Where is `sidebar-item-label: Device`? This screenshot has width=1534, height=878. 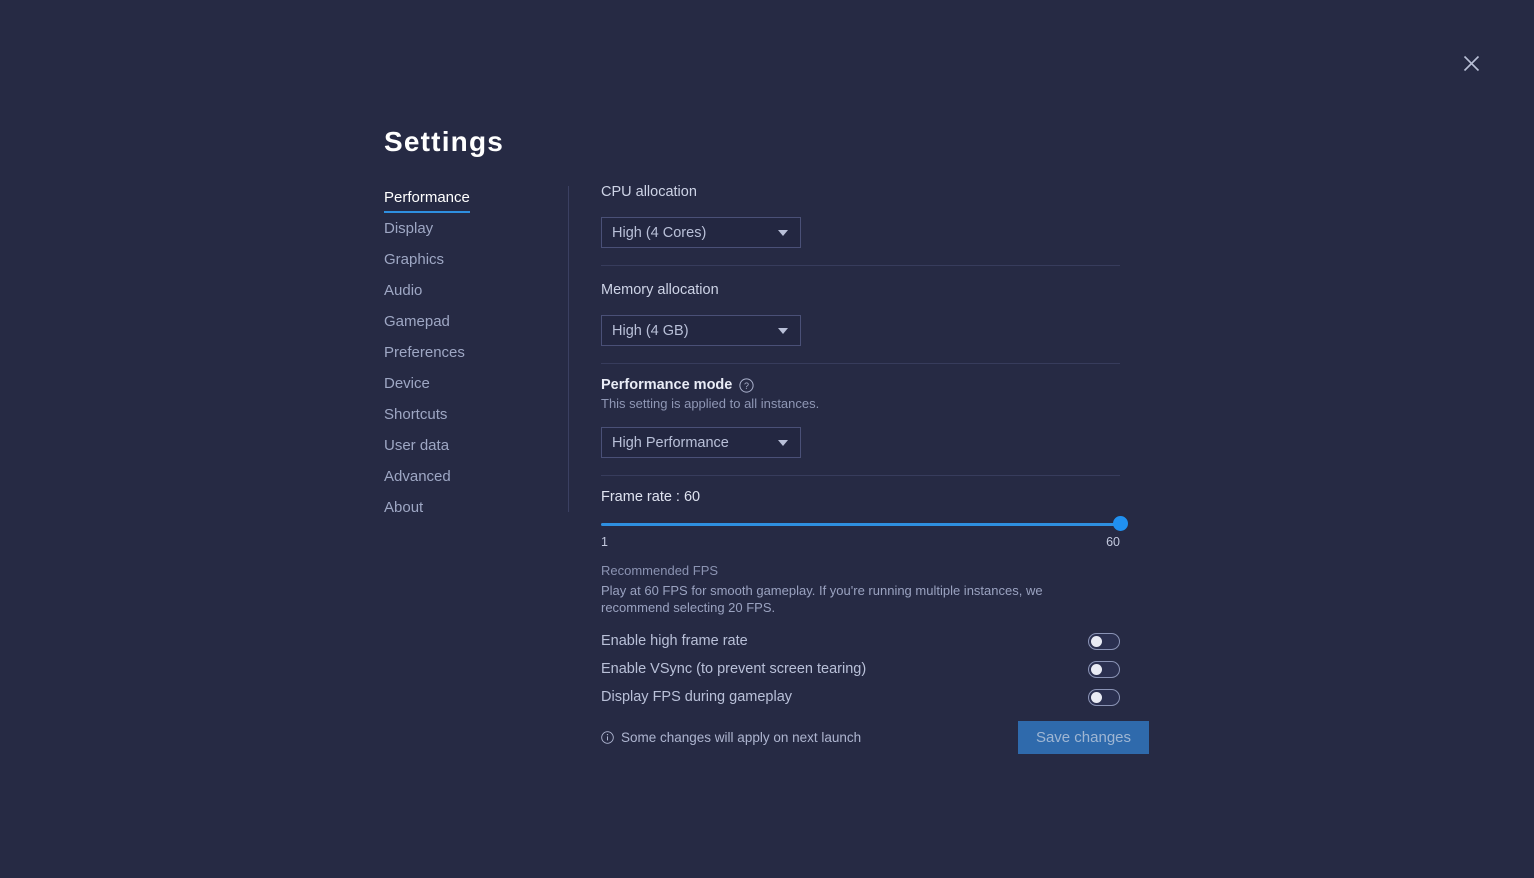
sidebar-item-label: Device is located at coordinates (407, 383).